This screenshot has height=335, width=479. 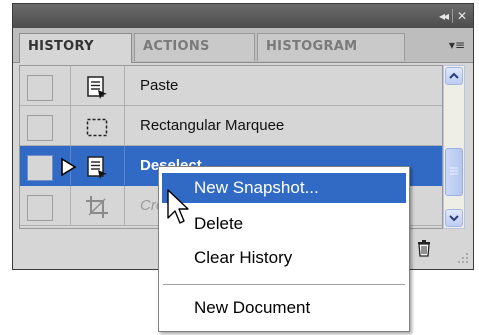 I want to click on history-item-label: Paste, so click(x=159, y=85).